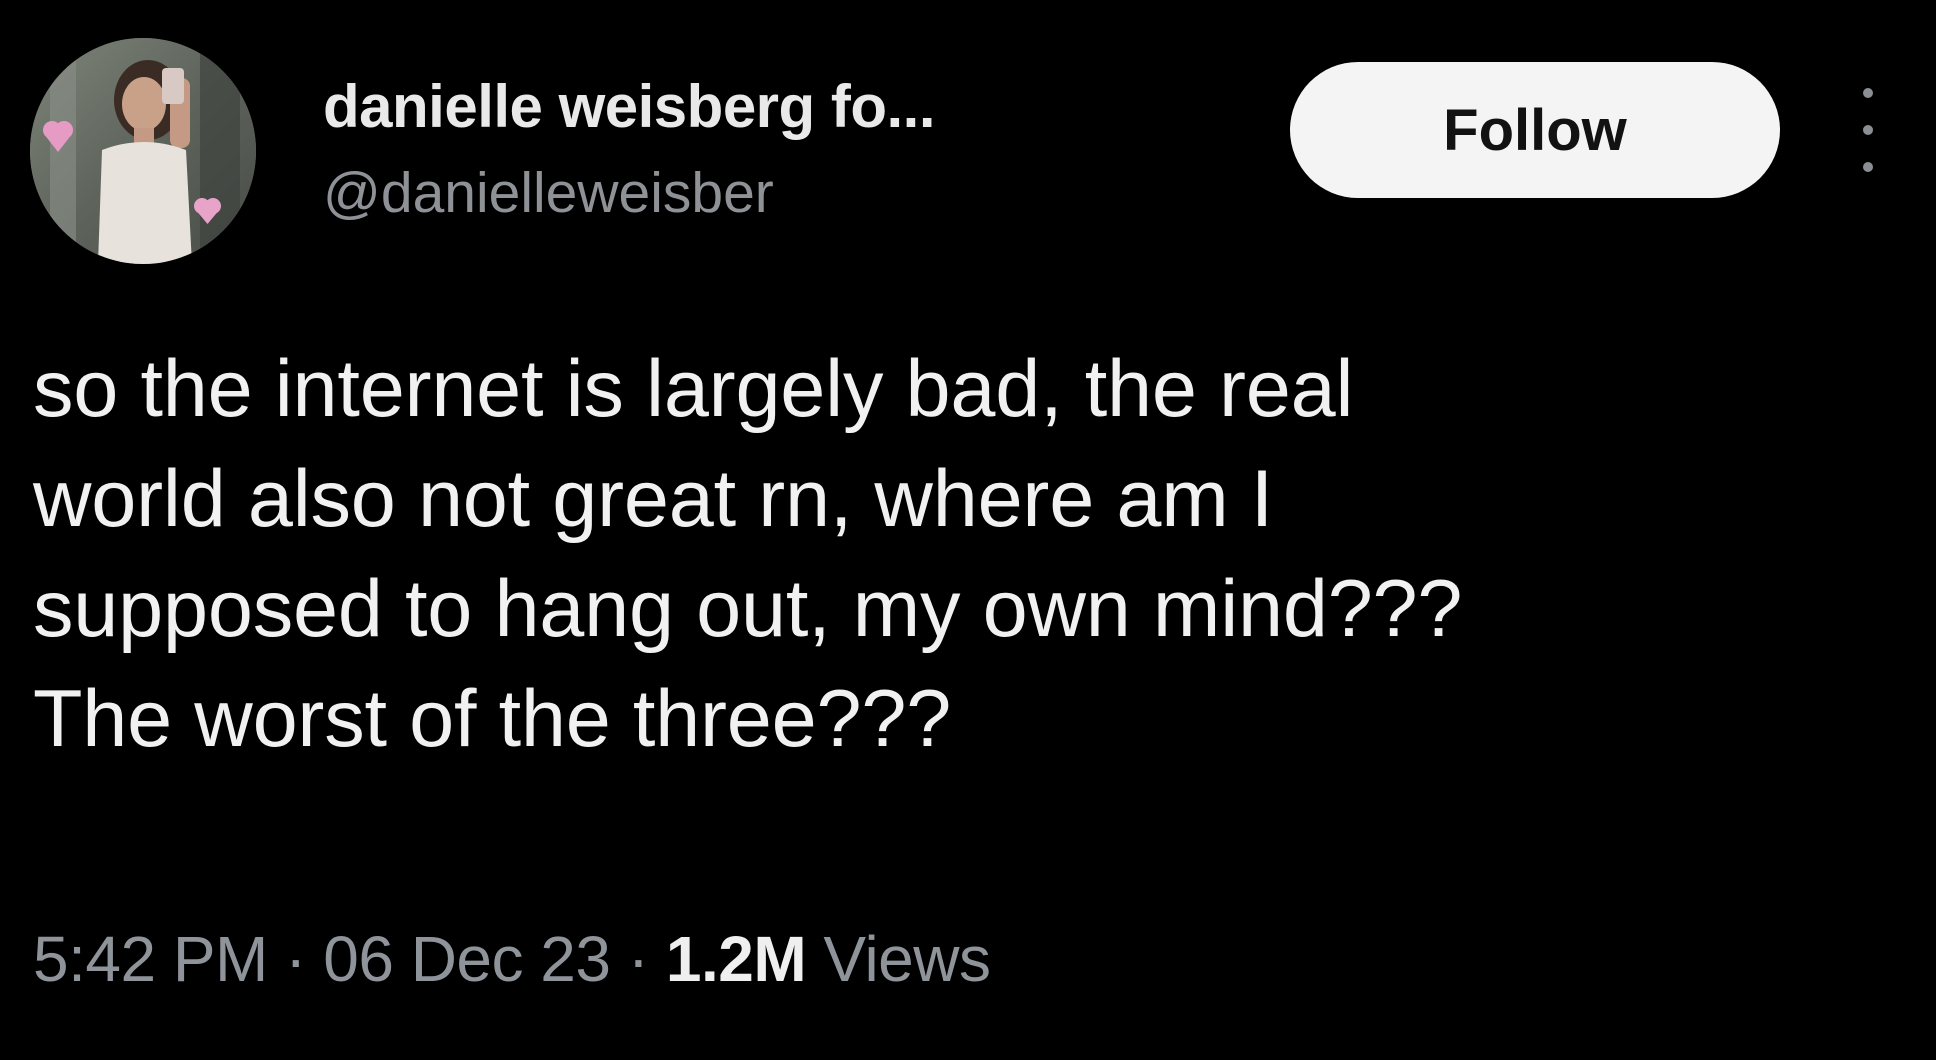 The image size is (1936, 1060). I want to click on author-handle: @danielleweisber, so click(548, 193).